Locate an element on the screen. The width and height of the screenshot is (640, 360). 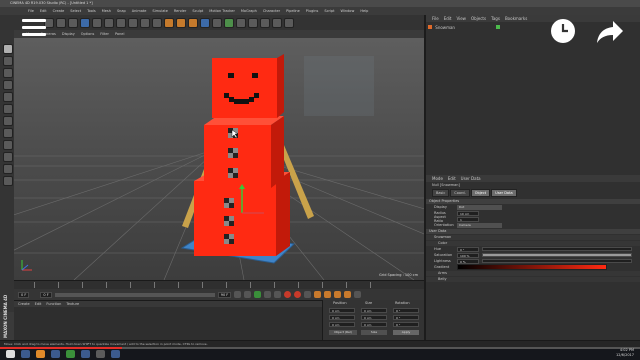
object-menu-item-objects: Objects is located at coordinates (478, 18).